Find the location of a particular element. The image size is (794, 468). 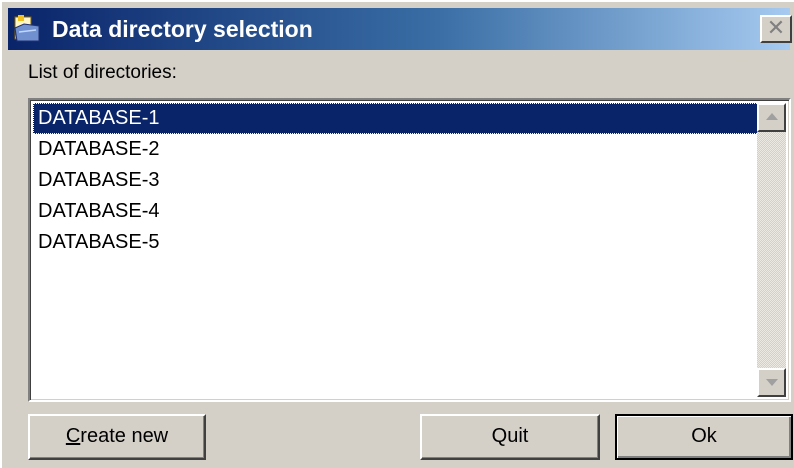

ok-button: Ok is located at coordinates (704, 437).